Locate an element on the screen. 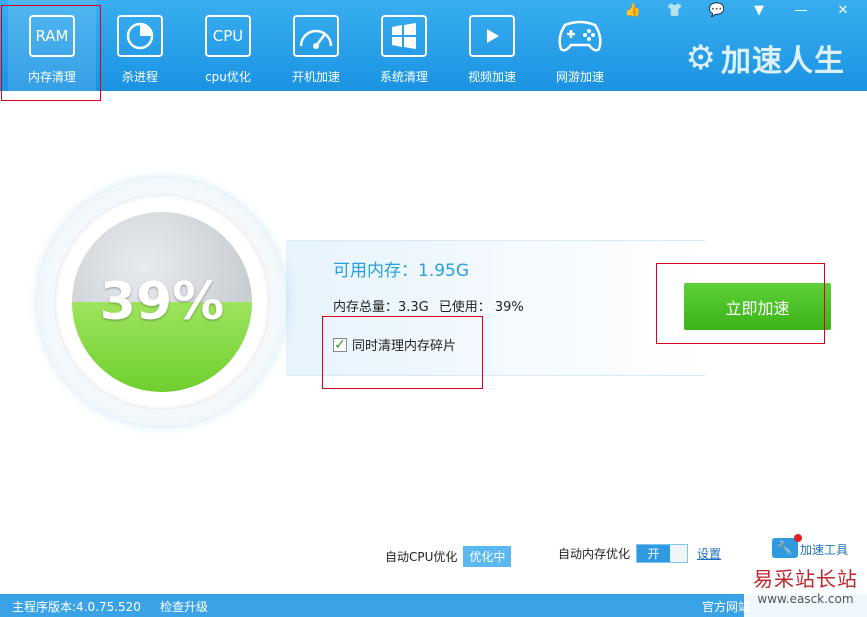  auto-memory-optimize: 自动内存优化 开 设置 is located at coordinates (639, 553).